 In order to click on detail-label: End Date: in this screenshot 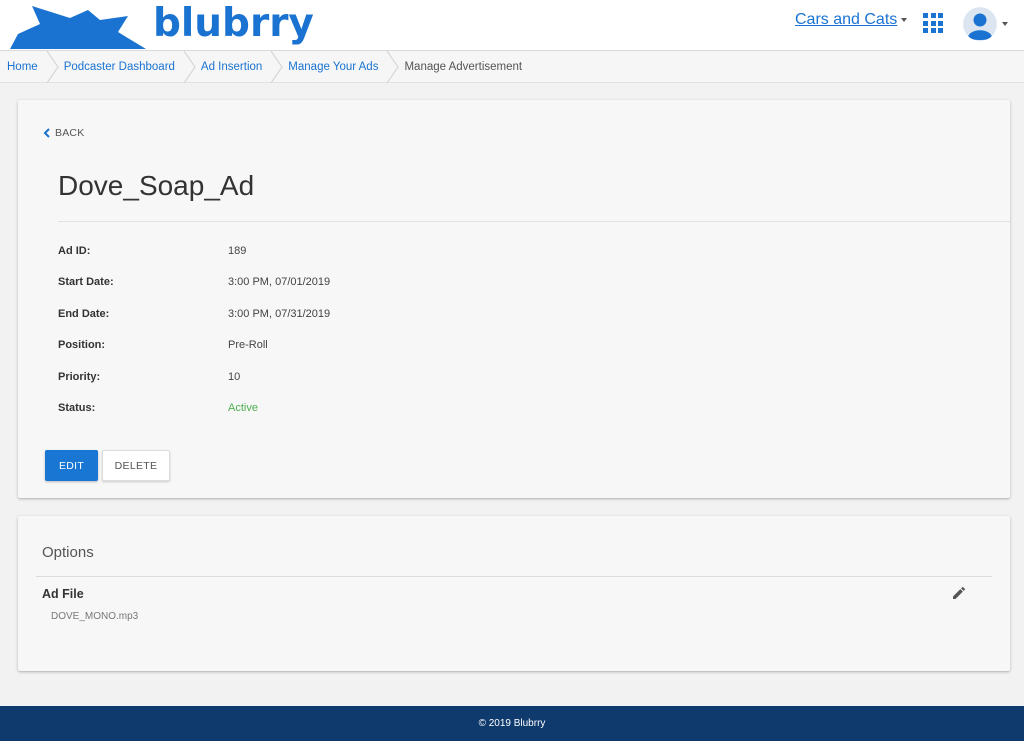, I will do `click(84, 314)`.